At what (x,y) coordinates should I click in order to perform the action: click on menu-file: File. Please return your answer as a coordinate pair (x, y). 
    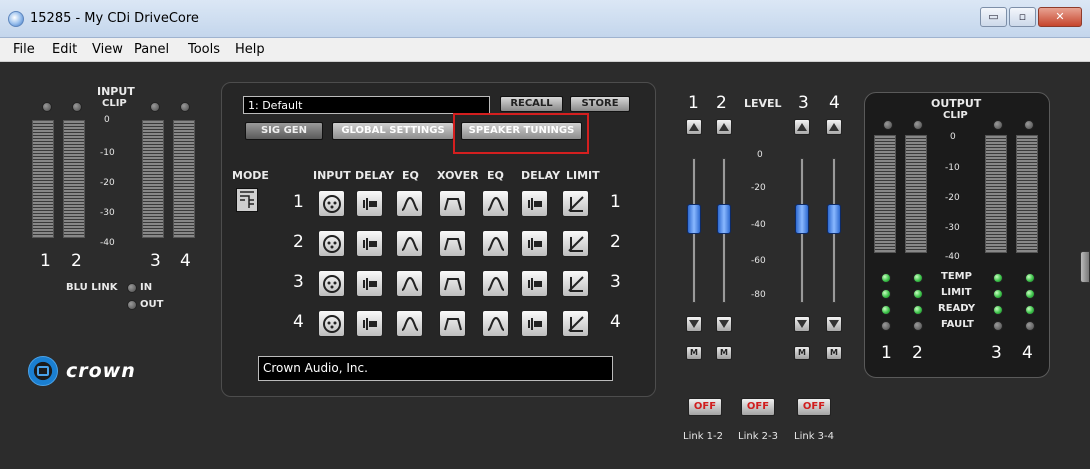
    Looking at the image, I should click on (24, 49).